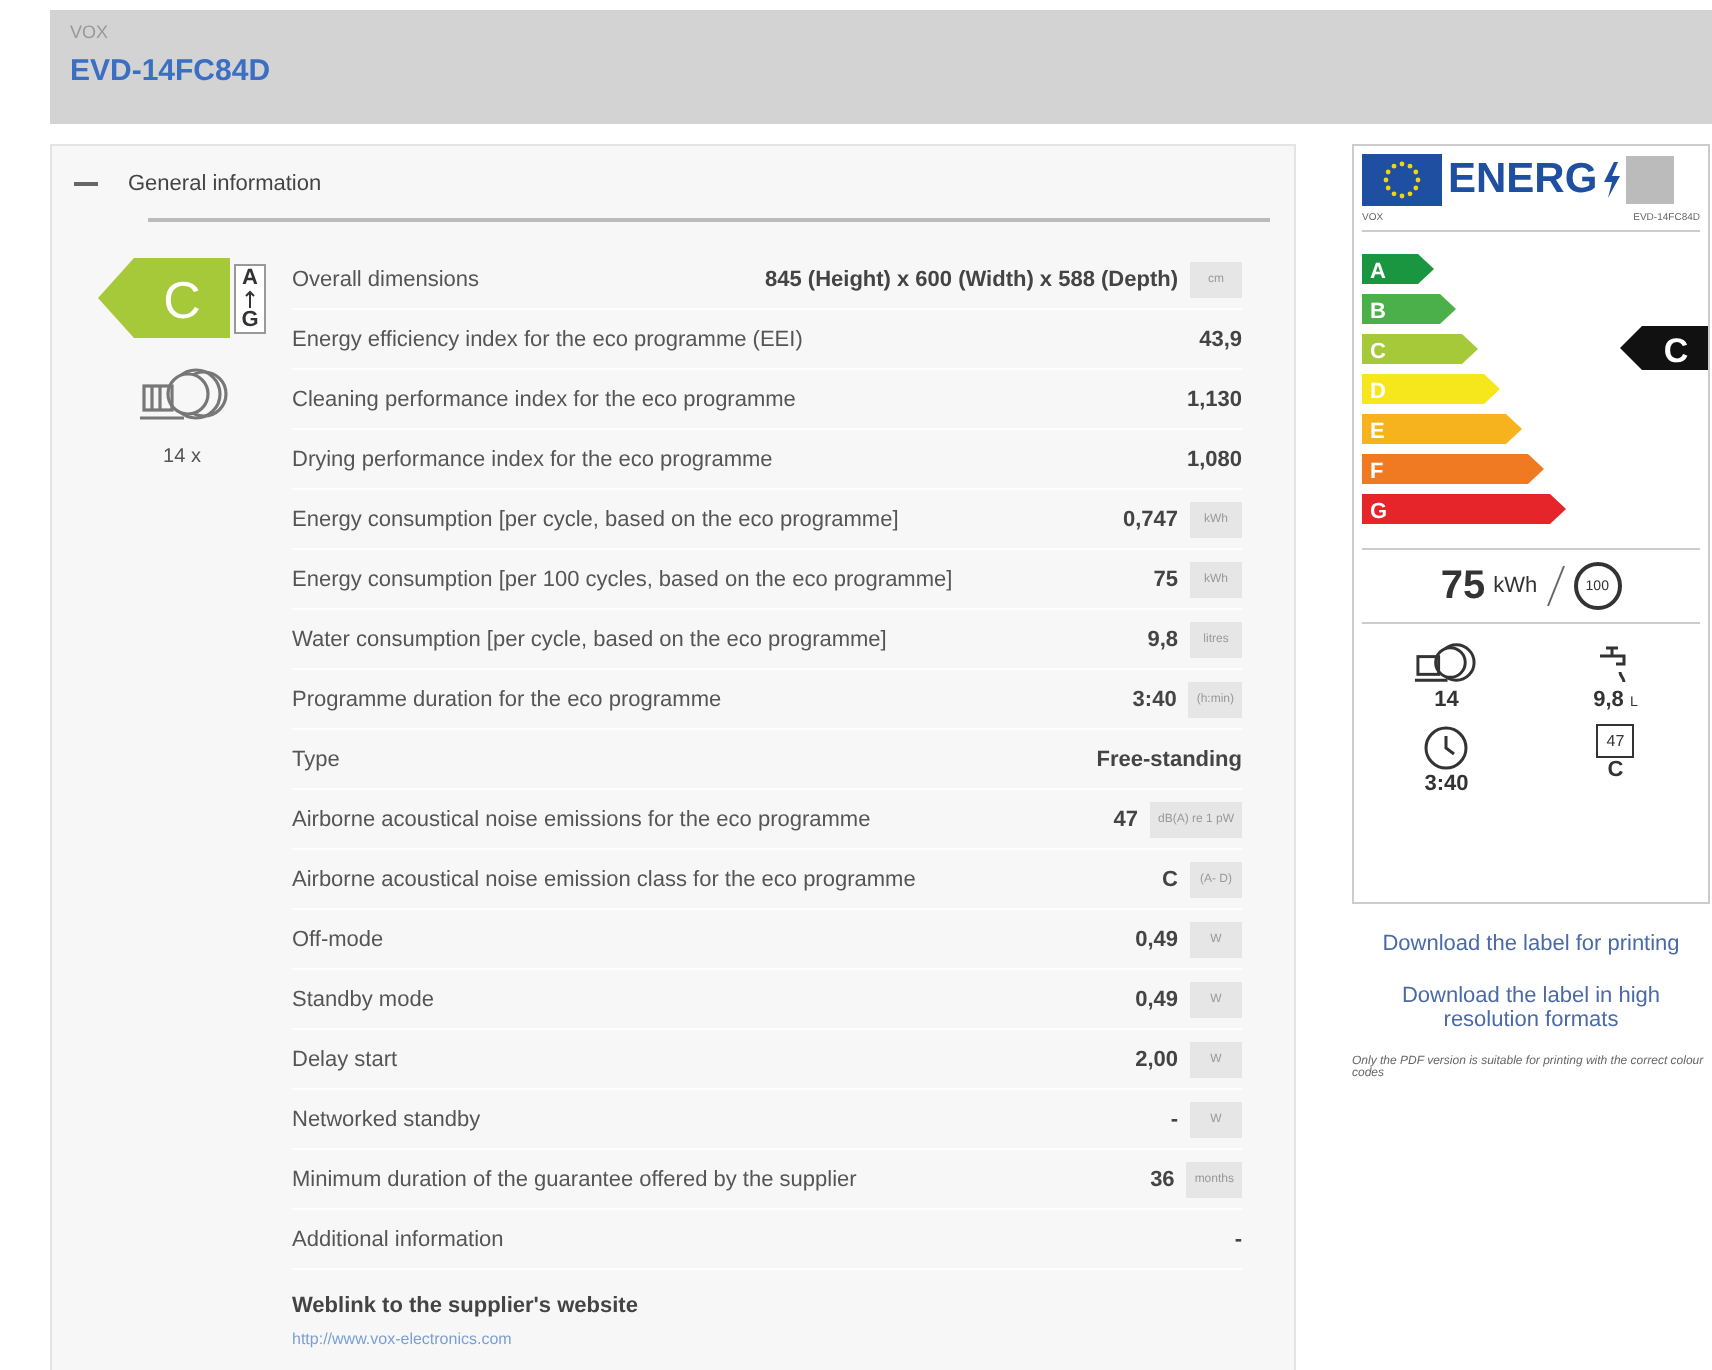 This screenshot has height=1370, width=1712. What do you see at coordinates (1611, 180) in the screenshot?
I see `lightning-icon` at bounding box center [1611, 180].